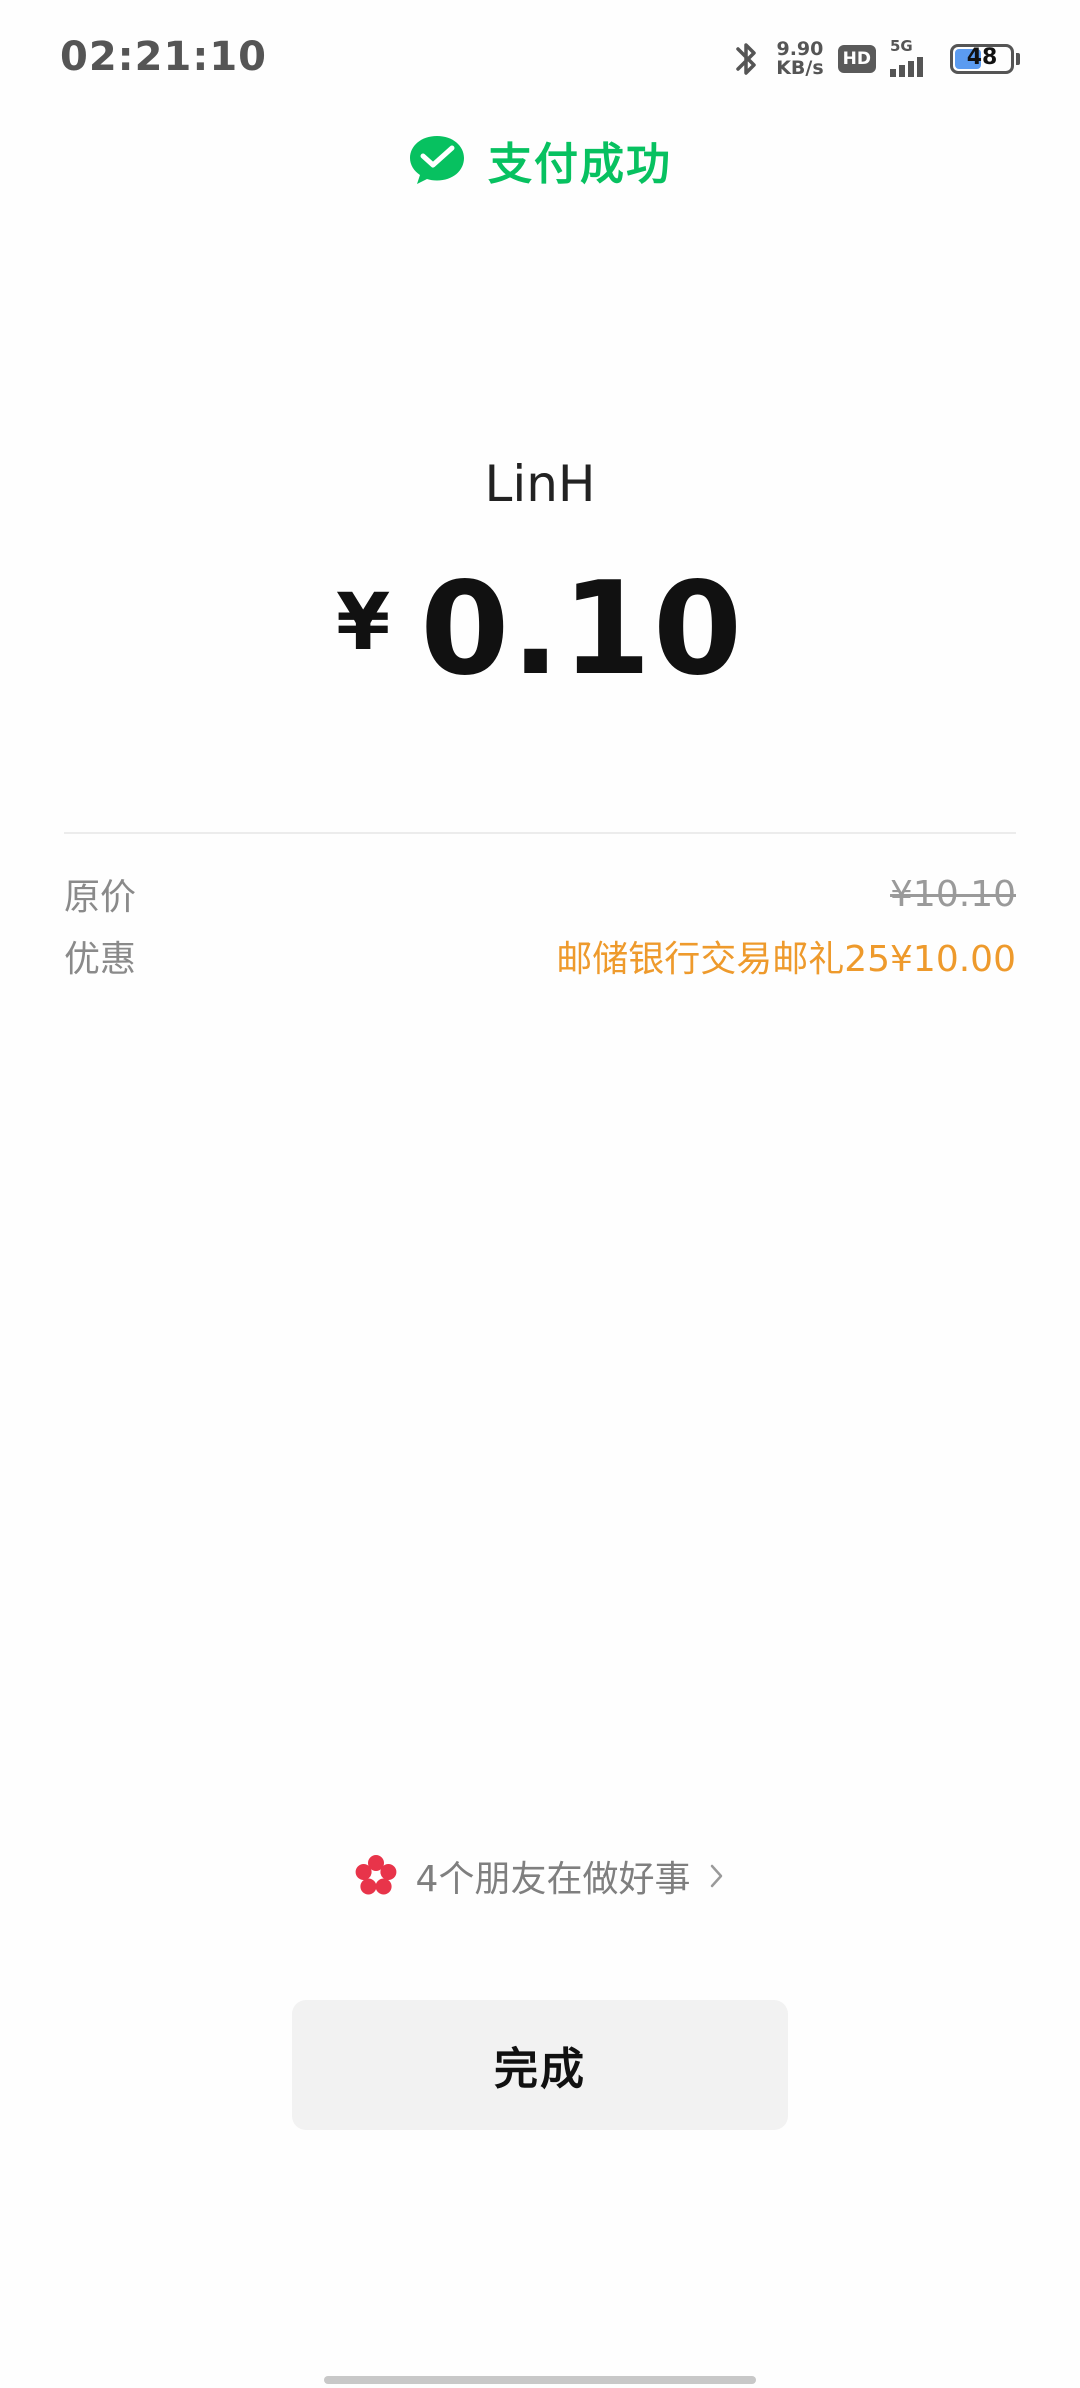 The image size is (1080, 2388). I want to click on status-time: 02:21:10, so click(163, 57).